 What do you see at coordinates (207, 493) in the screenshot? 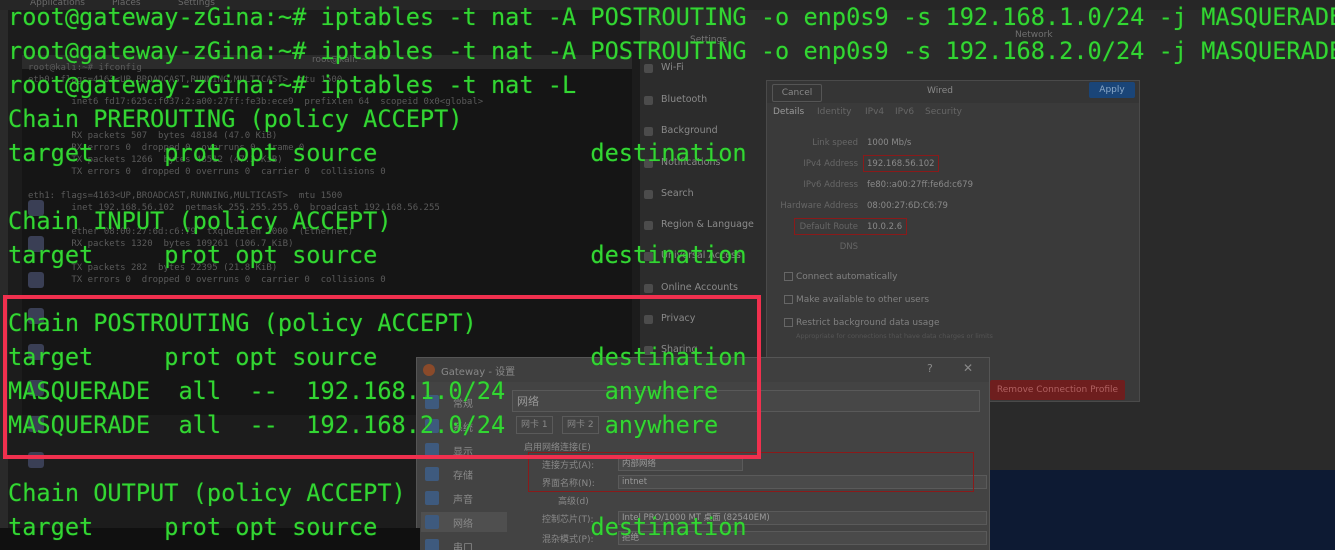
I see `chain-output-header: Chain OUTPUT (policy ACCEPT)` at bounding box center [207, 493].